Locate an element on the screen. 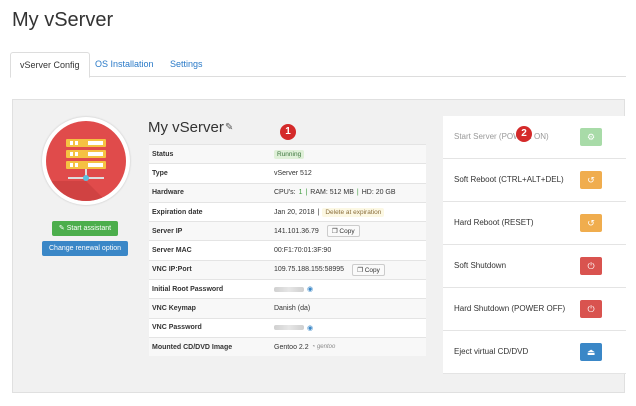 The image size is (636, 406). tab-settings: Settings is located at coordinates (186, 64).